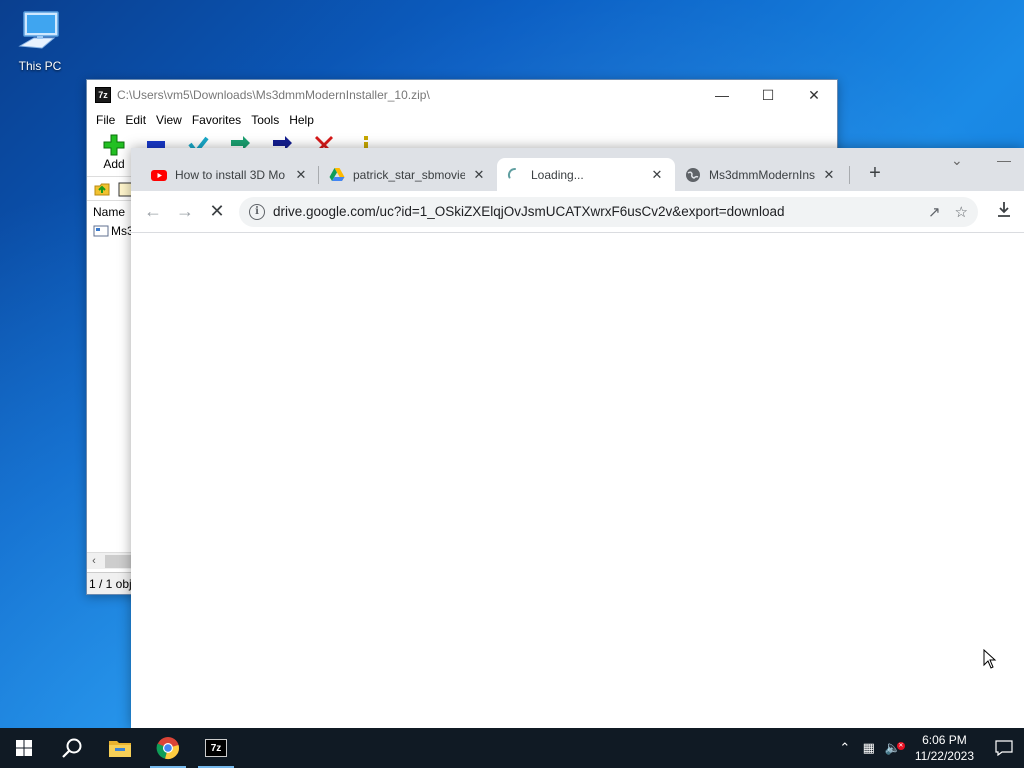 Image resolution: width=1024 pixels, height=768 pixels. What do you see at coordinates (957, 160) in the screenshot?
I see `tab-search-chevron-icon: ⌄` at bounding box center [957, 160].